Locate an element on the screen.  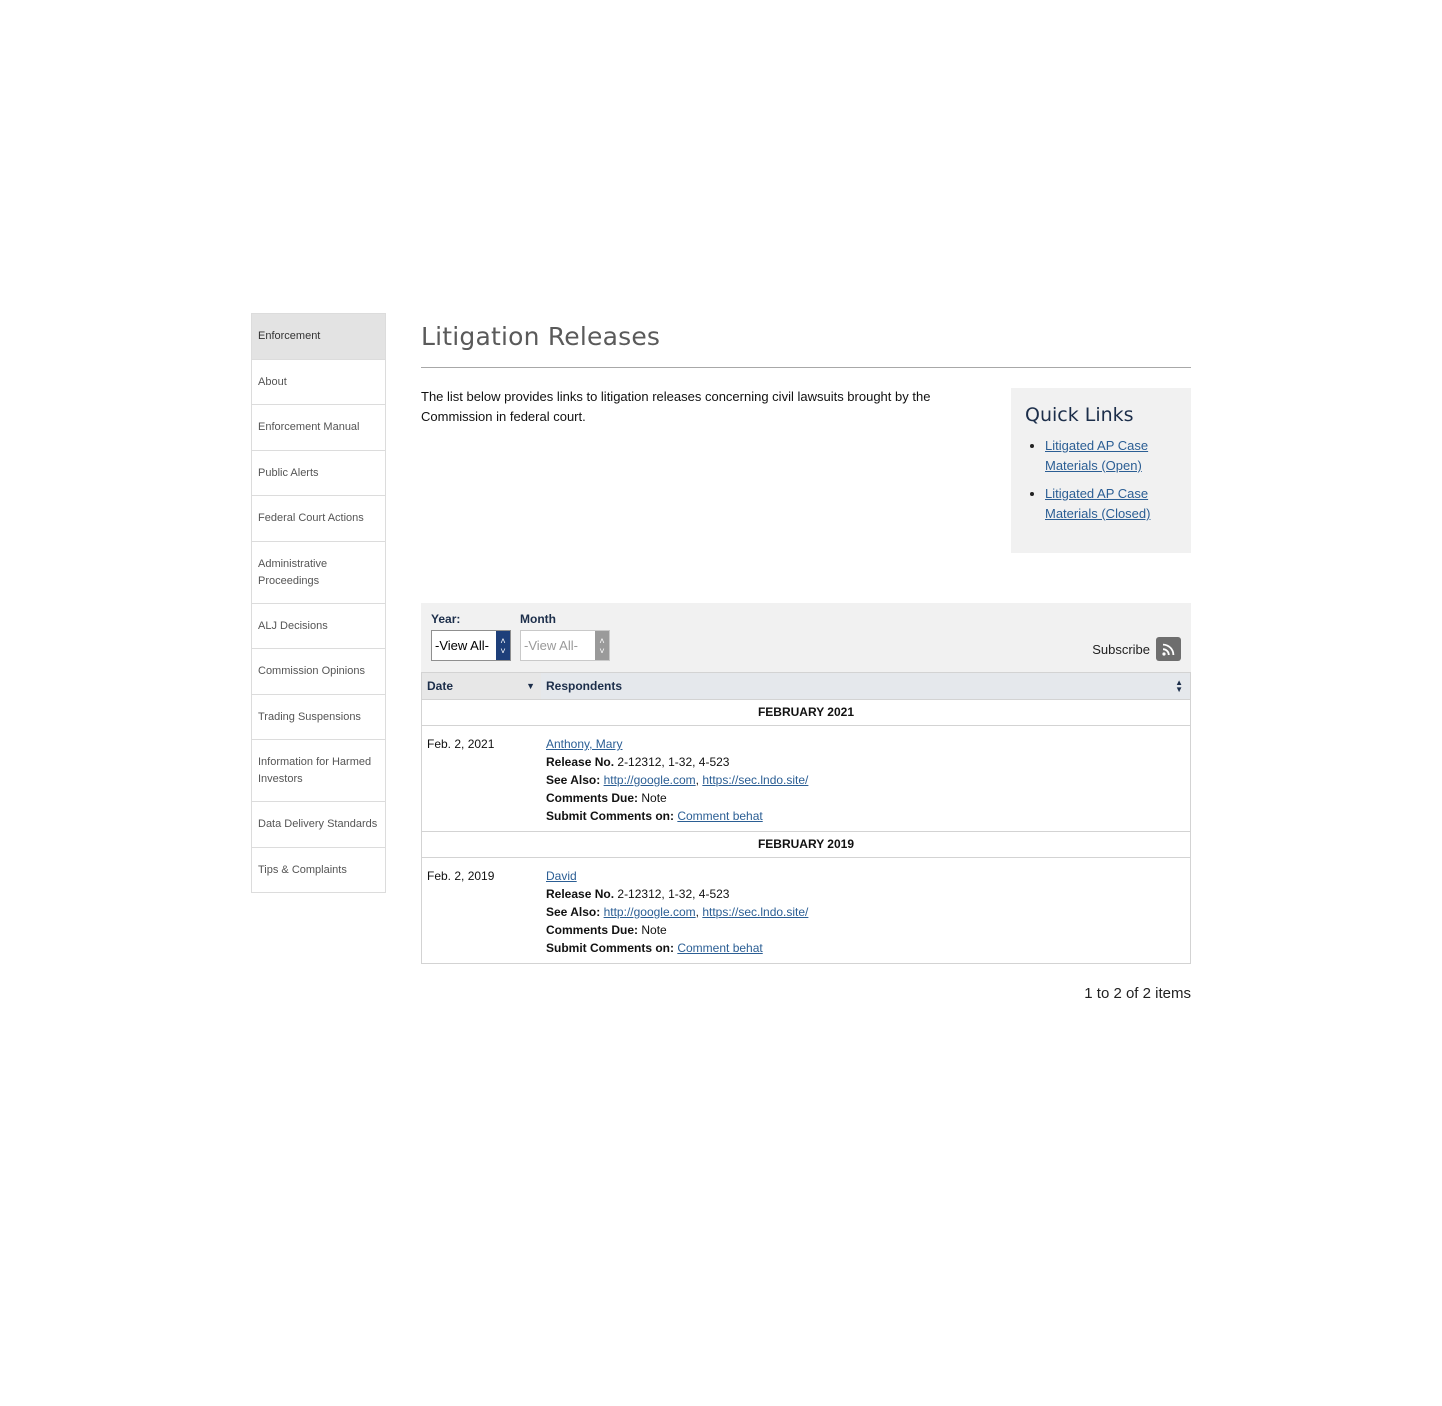
subscribe-button: Subscribe is located at coordinates (1136, 649).